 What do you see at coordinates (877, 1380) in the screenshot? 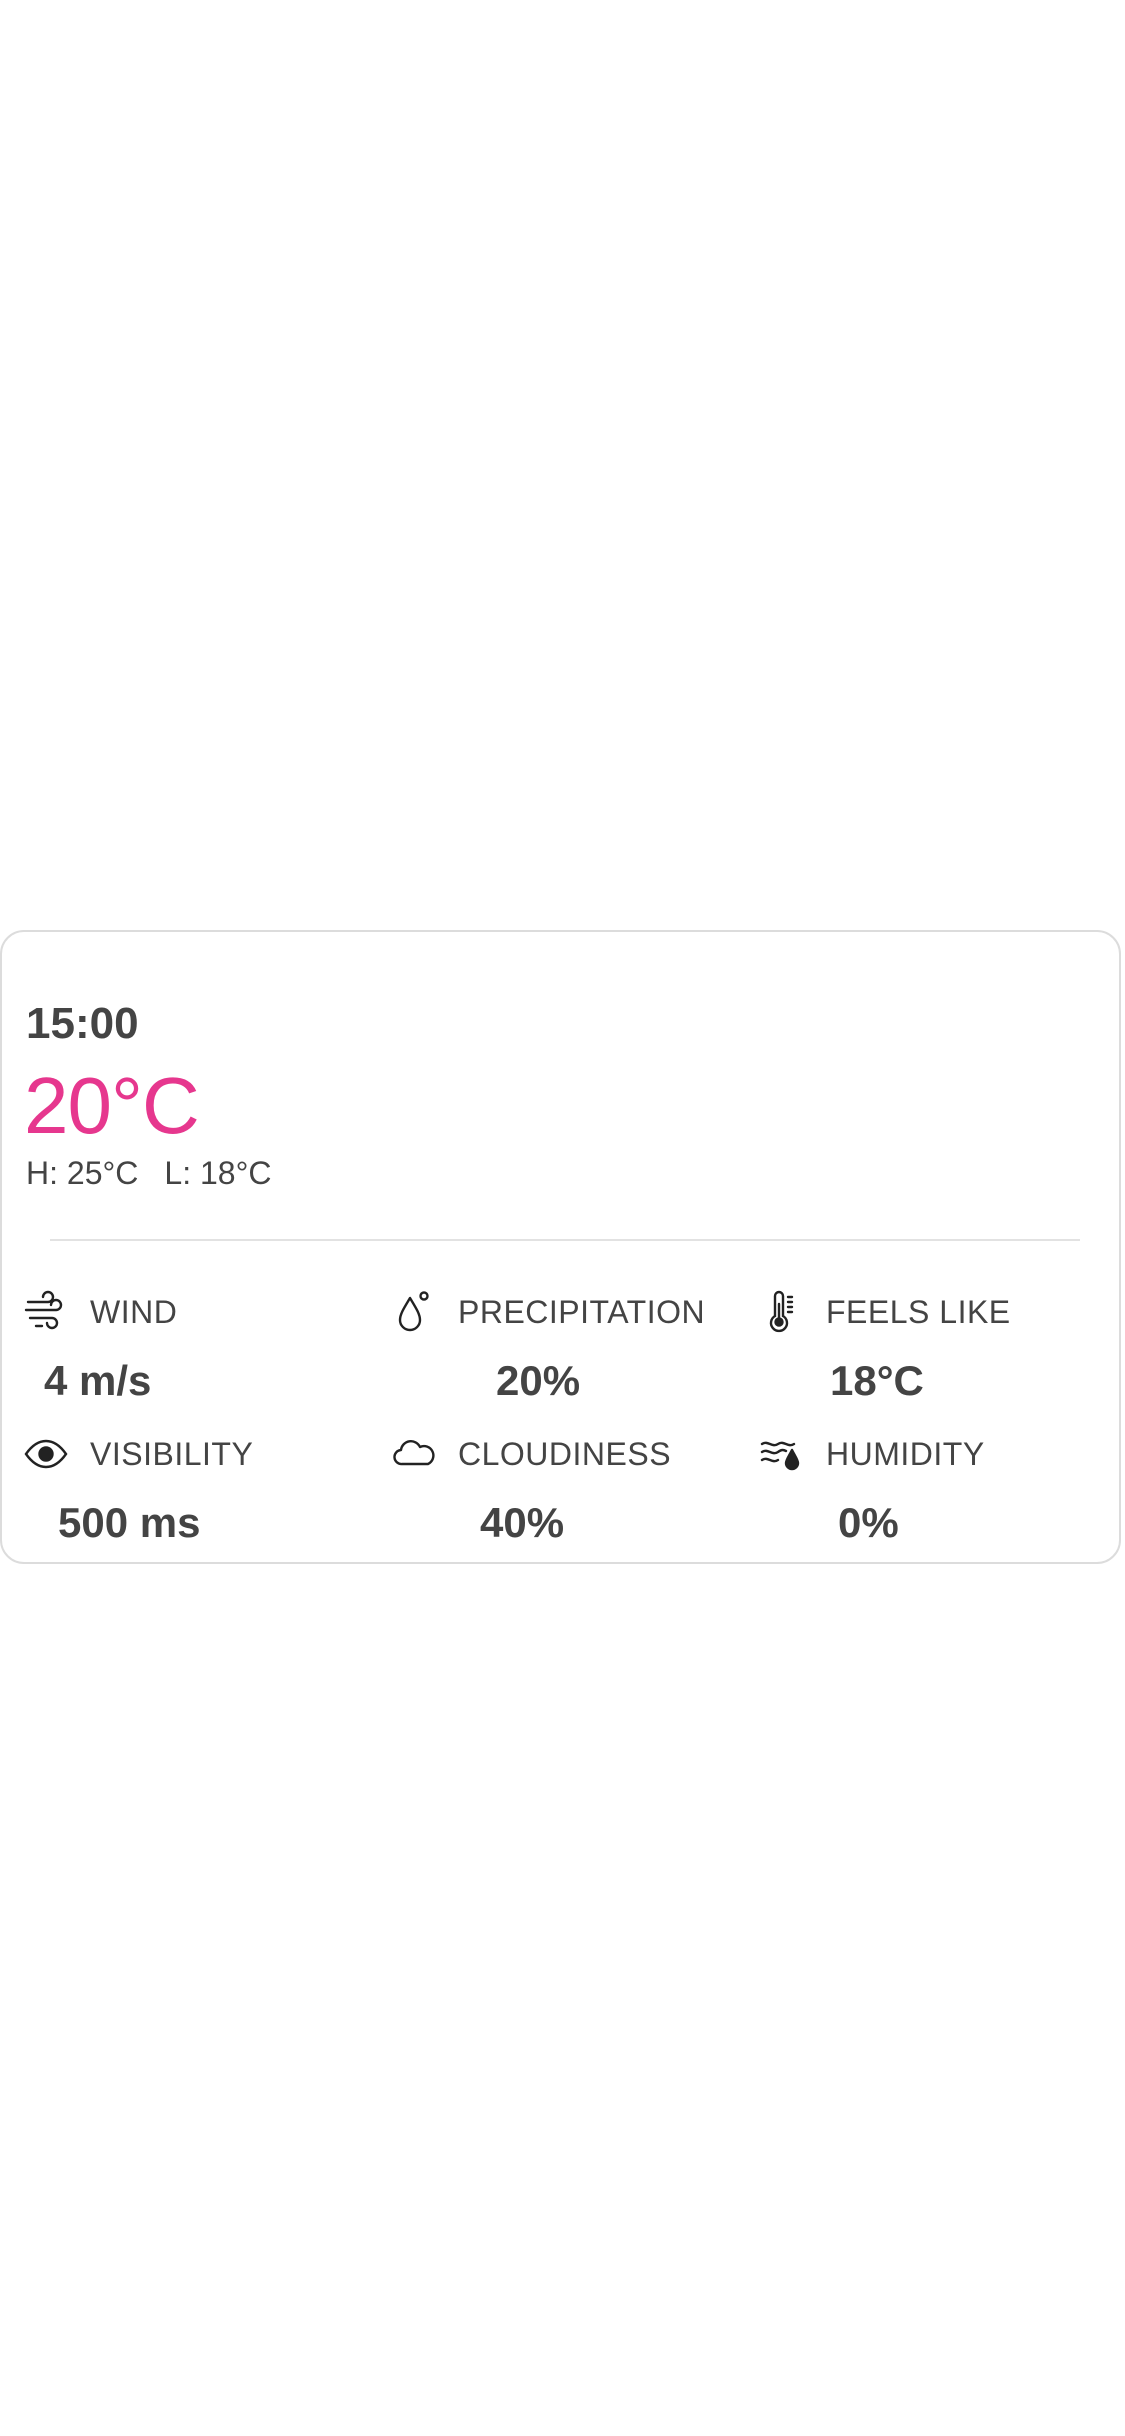
I see `stat-value: 18°C` at bounding box center [877, 1380].